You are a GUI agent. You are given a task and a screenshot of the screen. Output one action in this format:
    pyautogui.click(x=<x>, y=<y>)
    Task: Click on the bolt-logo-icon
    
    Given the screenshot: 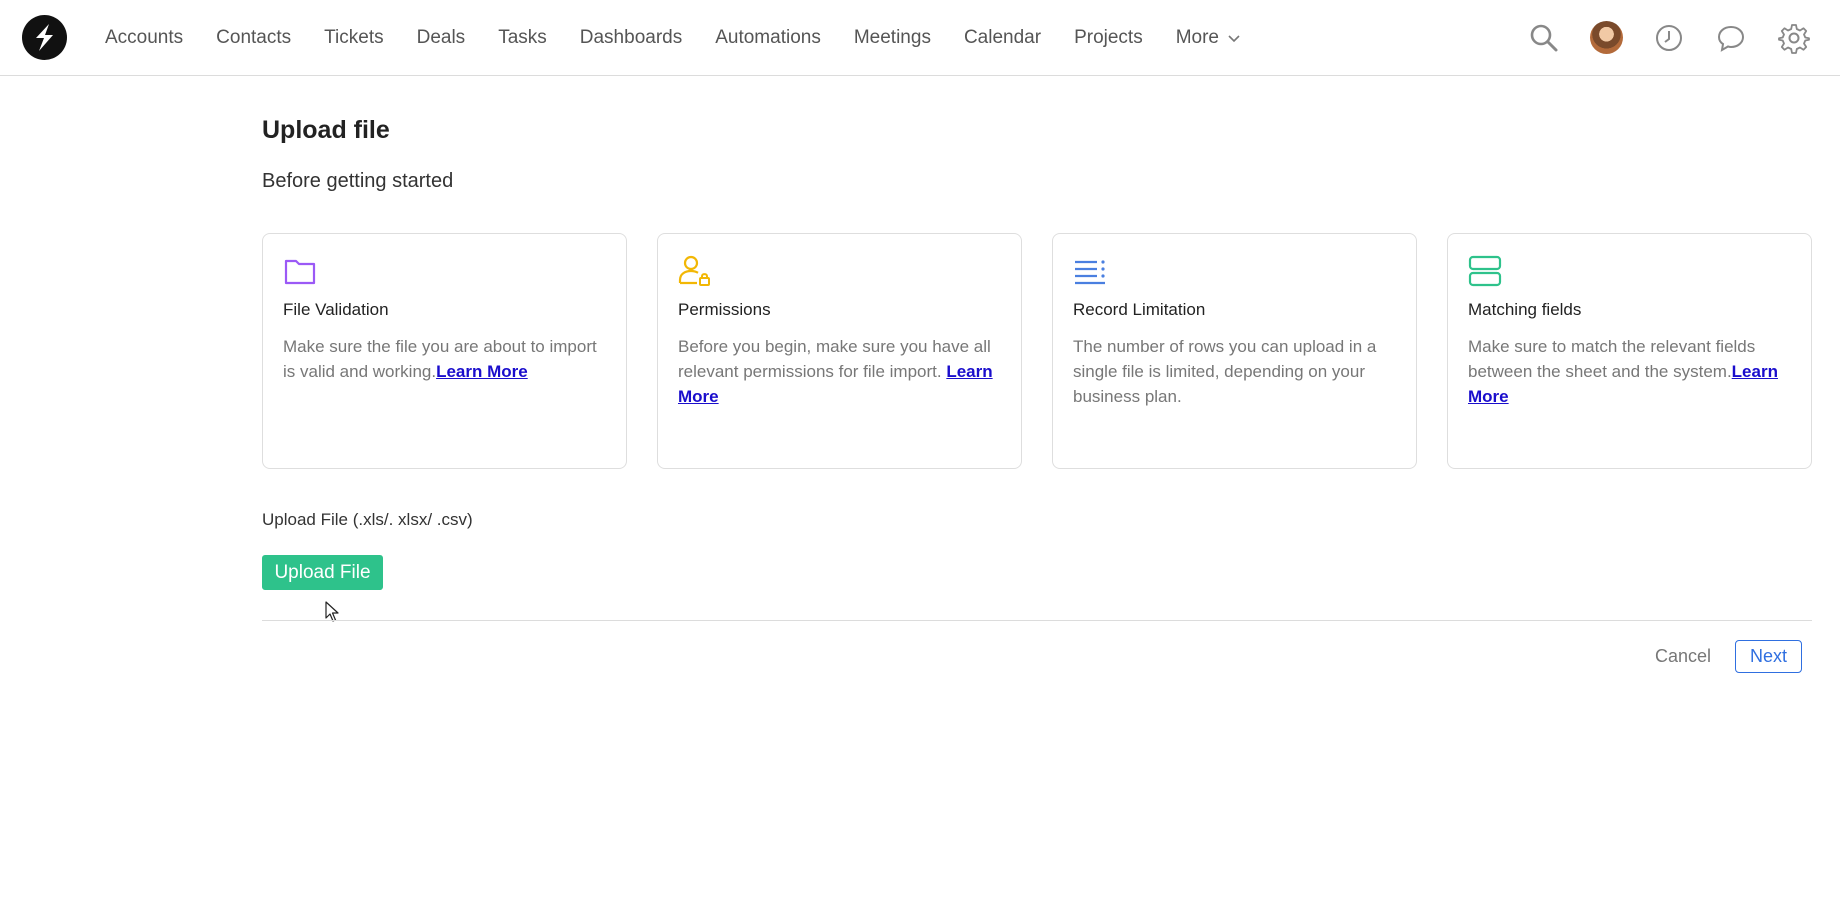 What is the action you would take?
    pyautogui.click(x=44, y=37)
    